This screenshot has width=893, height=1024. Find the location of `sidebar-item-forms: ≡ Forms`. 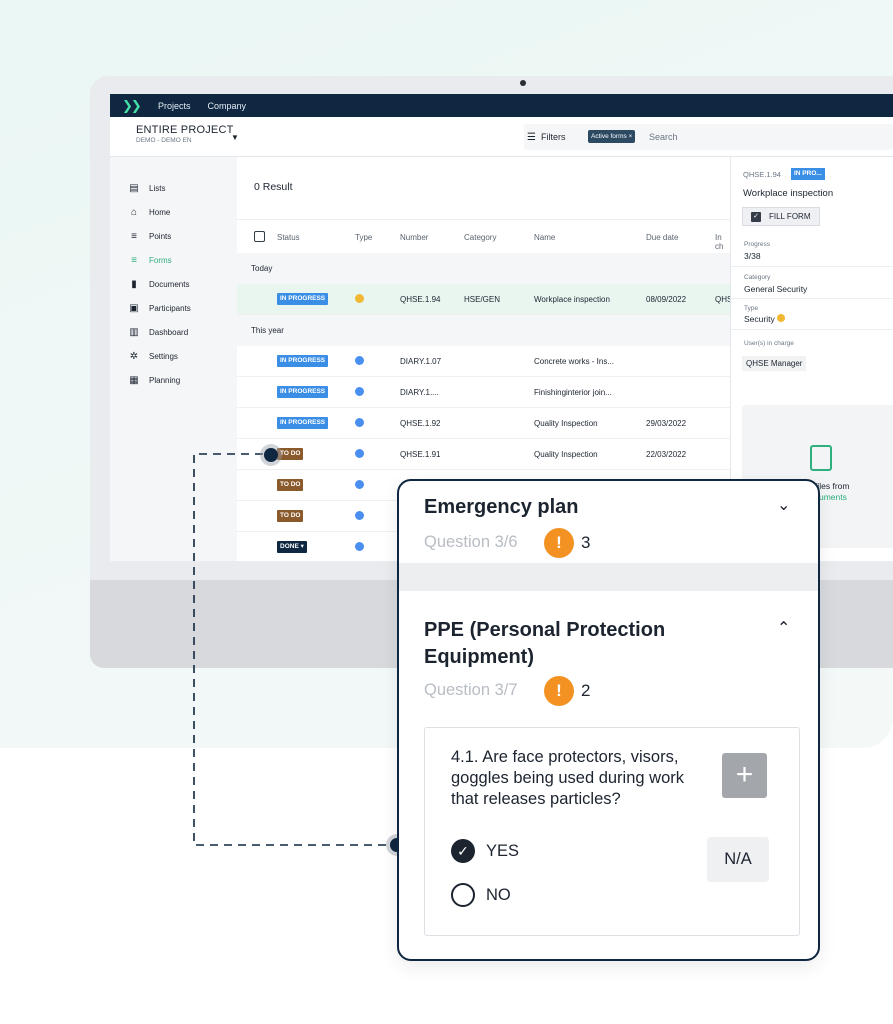

sidebar-item-forms: ≡ Forms is located at coordinates (150, 260).